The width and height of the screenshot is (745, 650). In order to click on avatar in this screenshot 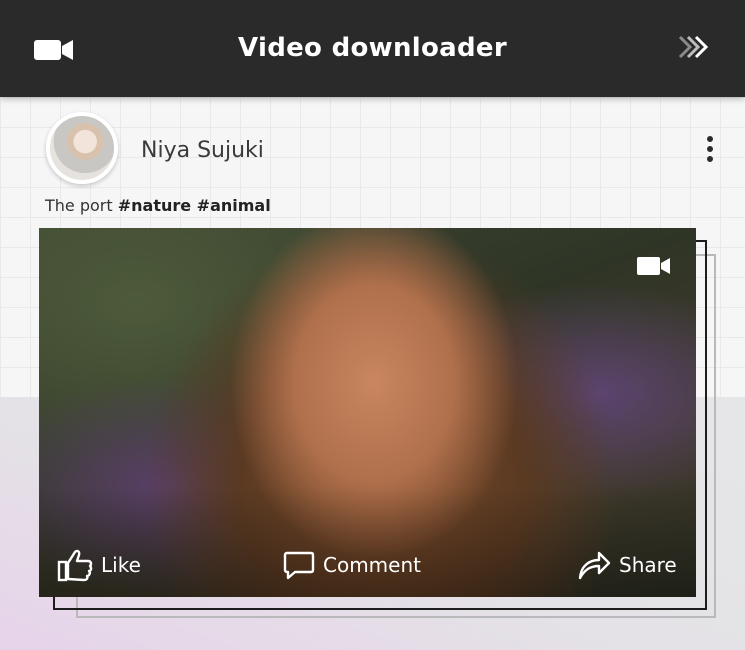, I will do `click(82, 148)`.